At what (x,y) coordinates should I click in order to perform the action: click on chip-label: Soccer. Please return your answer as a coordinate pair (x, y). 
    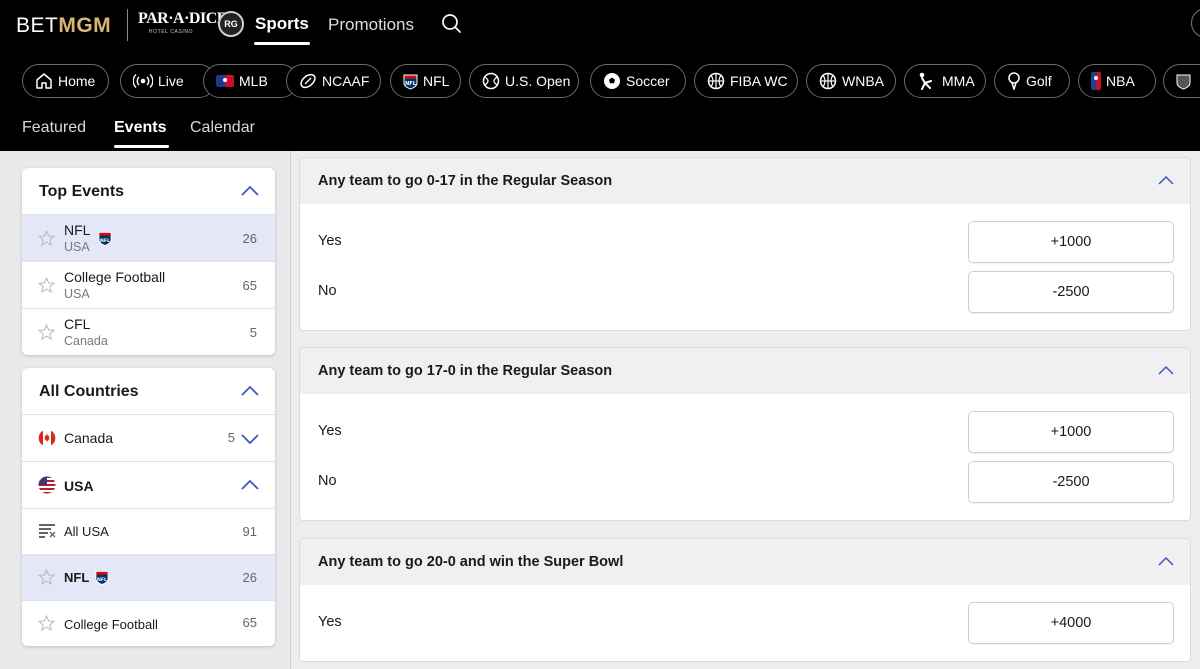
    Looking at the image, I should click on (648, 81).